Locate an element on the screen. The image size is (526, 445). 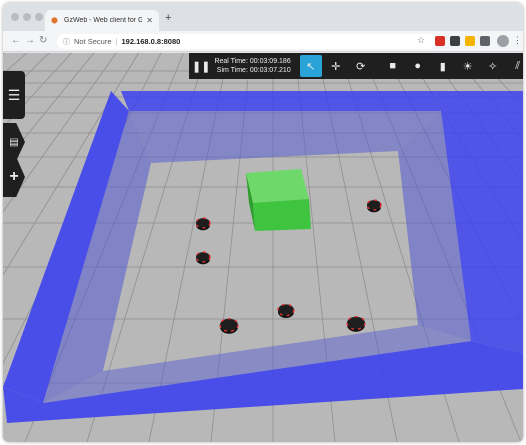
security-status: Not Secure is located at coordinates (93, 41).